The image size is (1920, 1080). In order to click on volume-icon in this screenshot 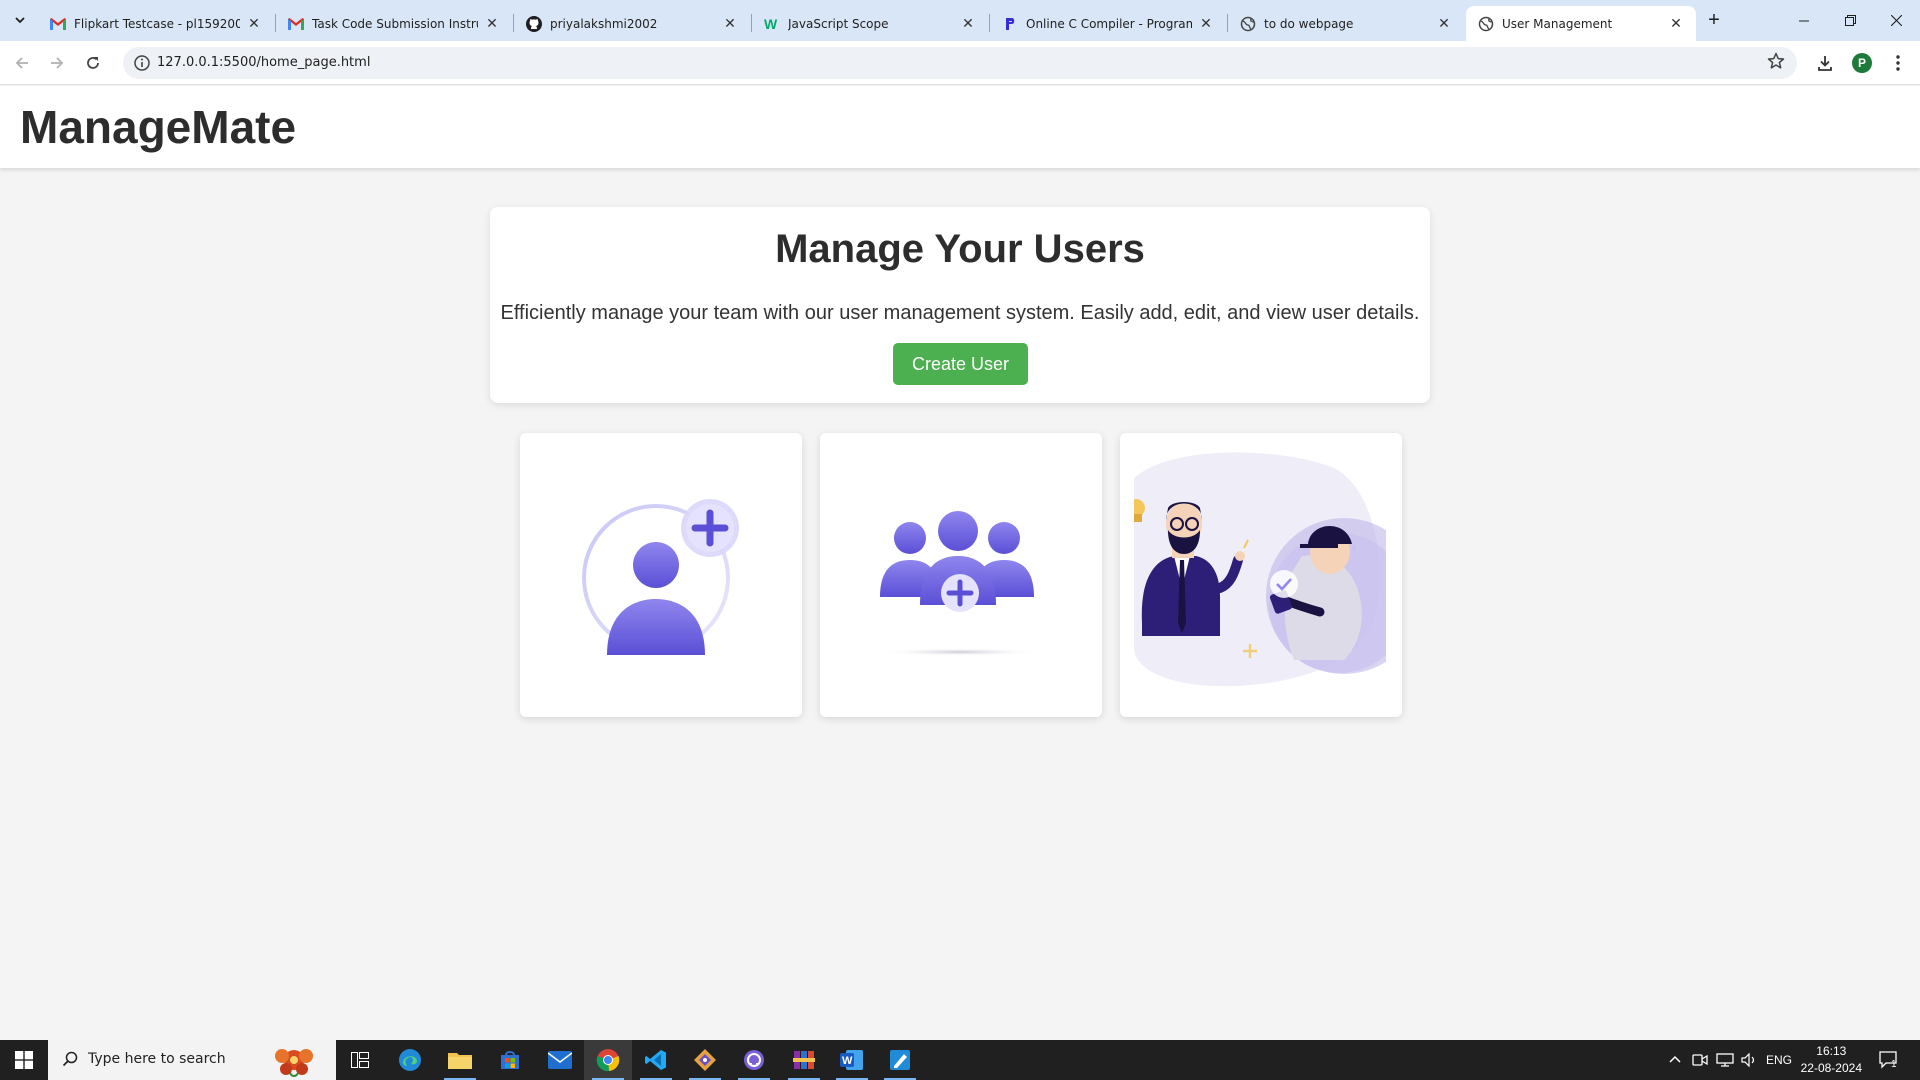, I will do `click(1749, 1060)`.